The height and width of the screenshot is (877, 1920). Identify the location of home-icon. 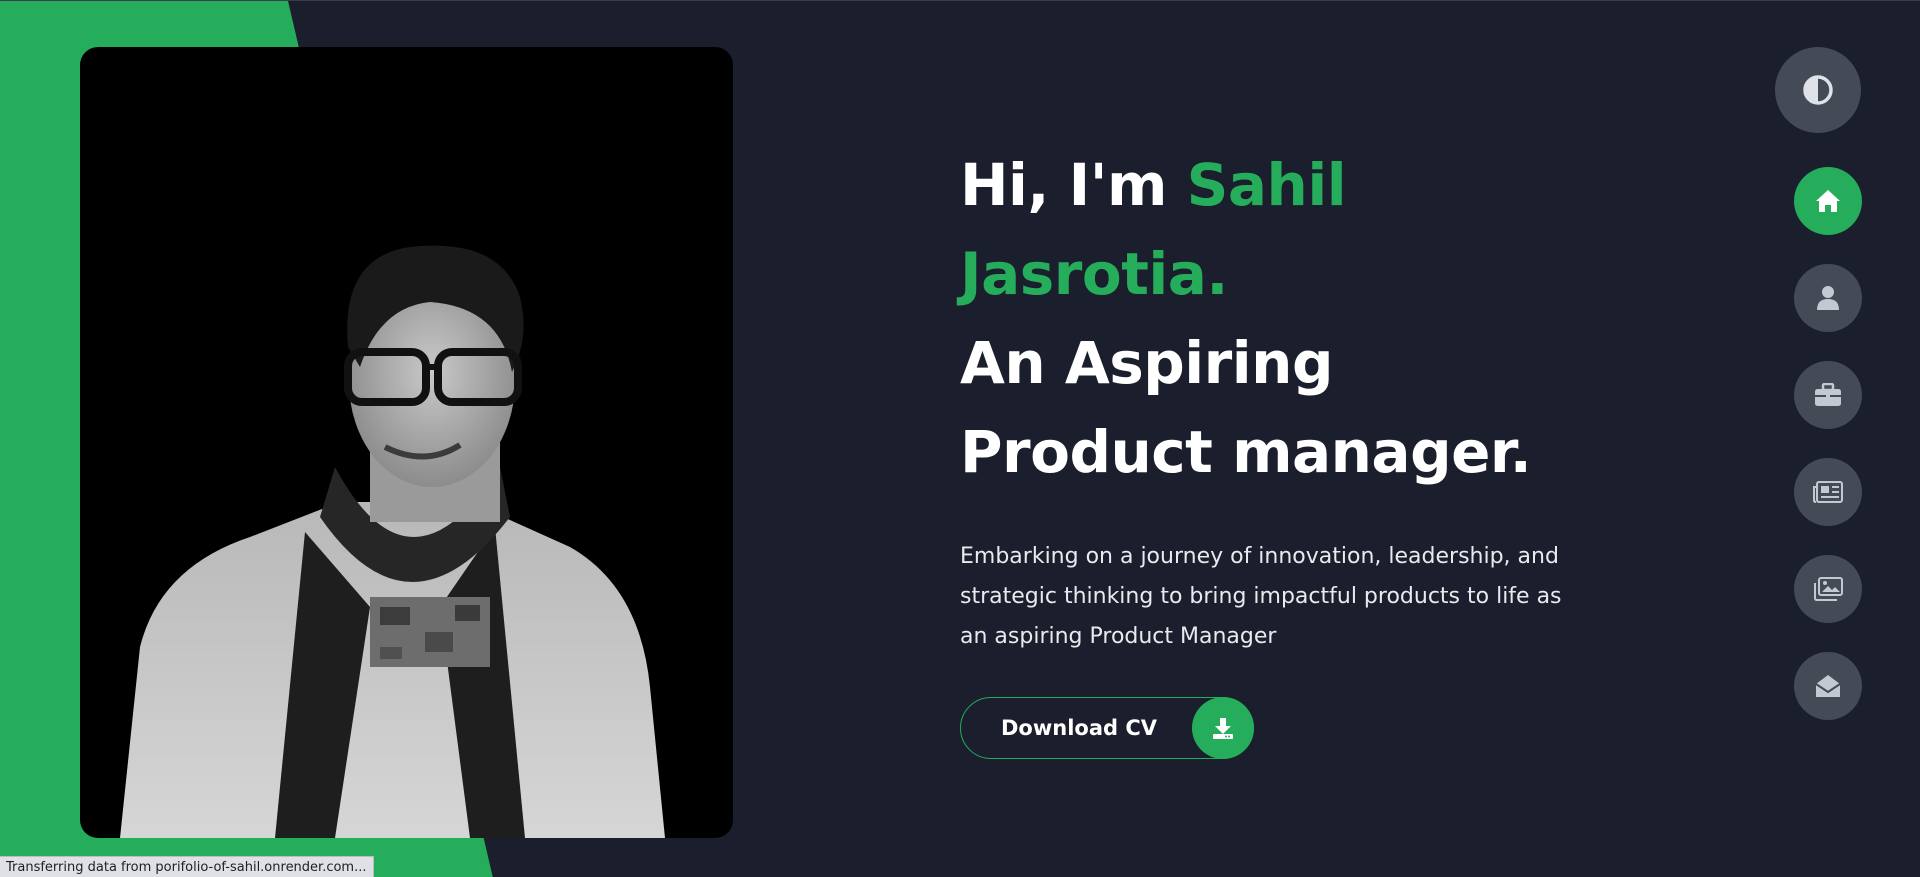
(1828, 201).